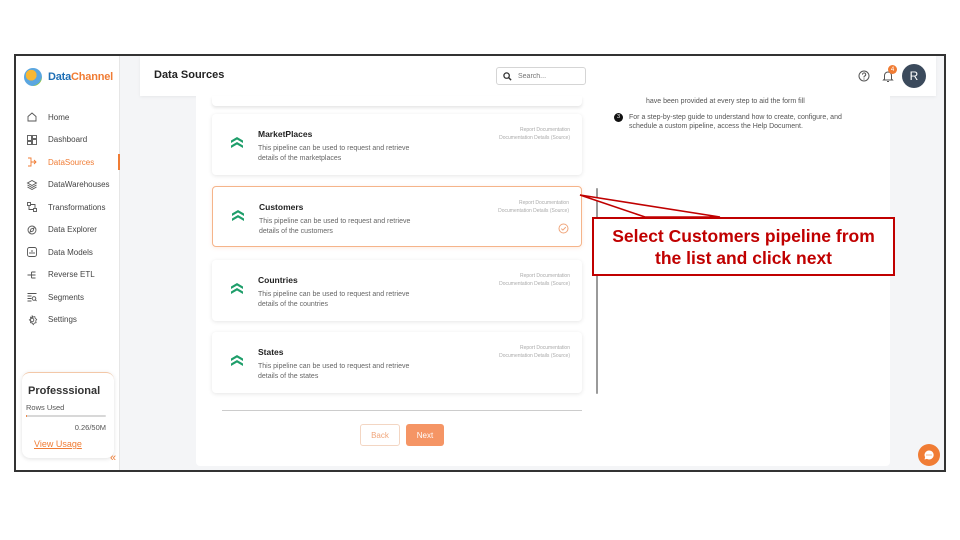  Describe the element at coordinates (914, 76) in the screenshot. I see `avatar: R` at that location.